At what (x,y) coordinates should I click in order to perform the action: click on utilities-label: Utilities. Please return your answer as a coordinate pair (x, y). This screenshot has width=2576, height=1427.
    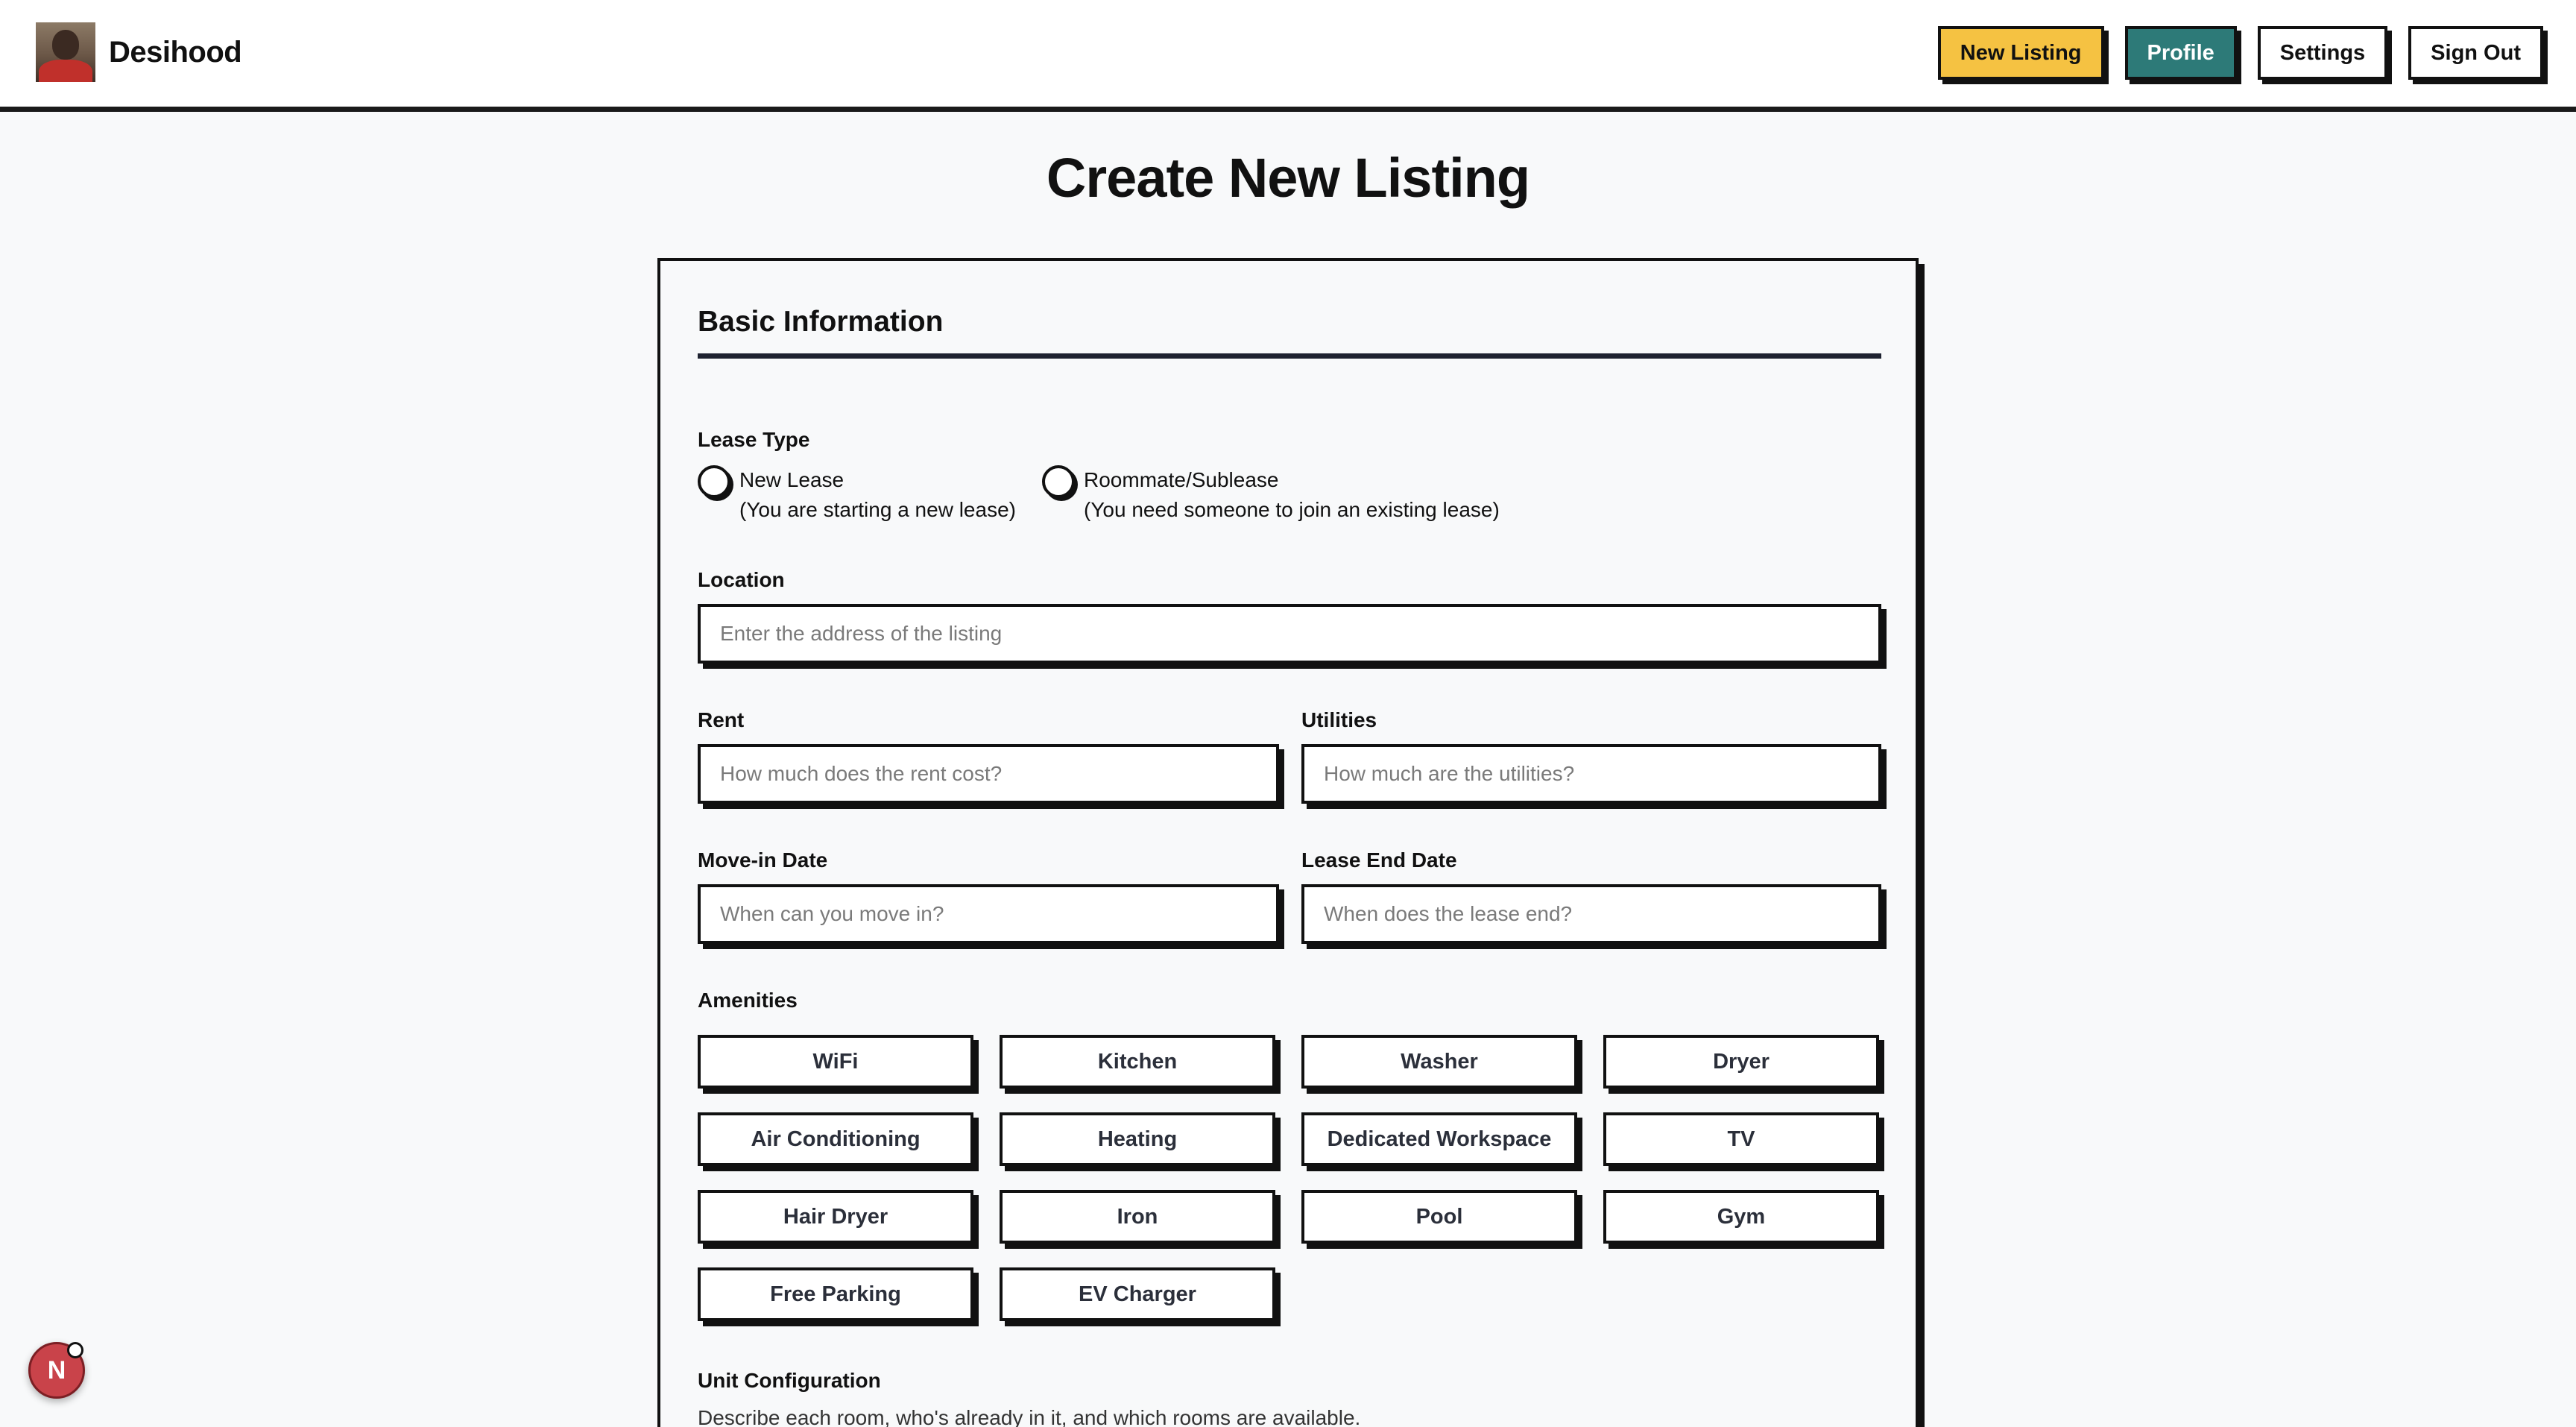
    Looking at the image, I should click on (1339, 720).